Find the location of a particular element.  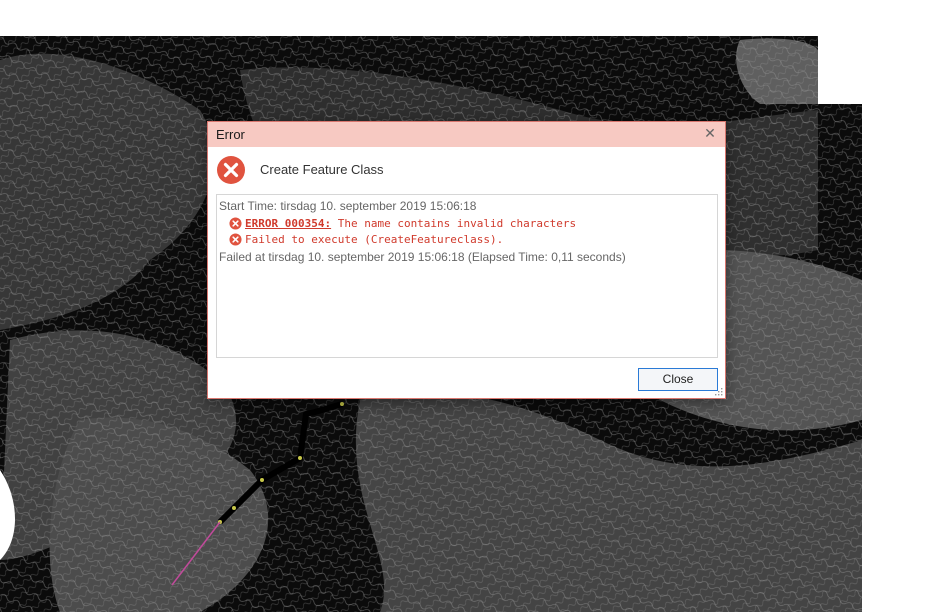

resize-grip-icon is located at coordinates (718, 391).